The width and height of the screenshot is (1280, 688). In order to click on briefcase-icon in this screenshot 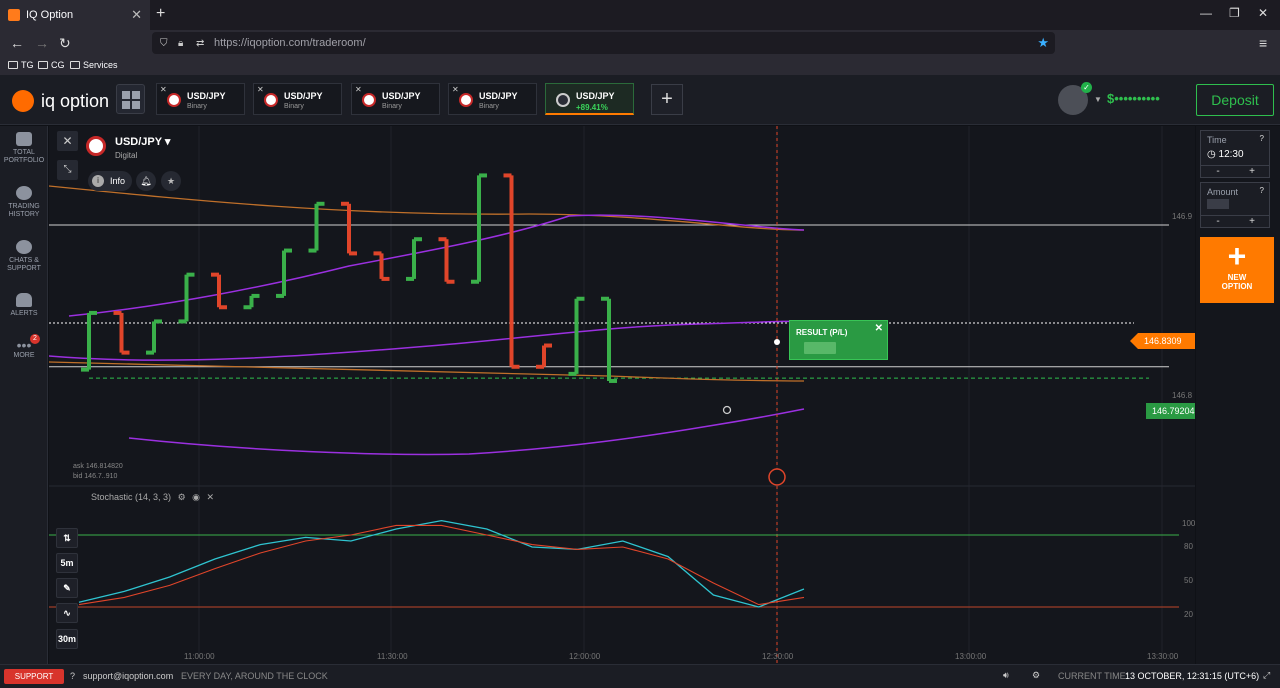, I will do `click(24, 139)`.